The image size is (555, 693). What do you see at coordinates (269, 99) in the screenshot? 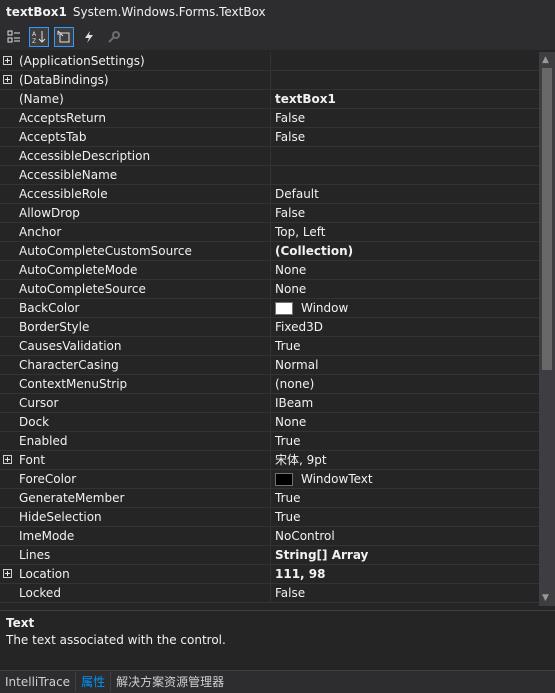
I see `property-row: (Name) textBox1` at bounding box center [269, 99].